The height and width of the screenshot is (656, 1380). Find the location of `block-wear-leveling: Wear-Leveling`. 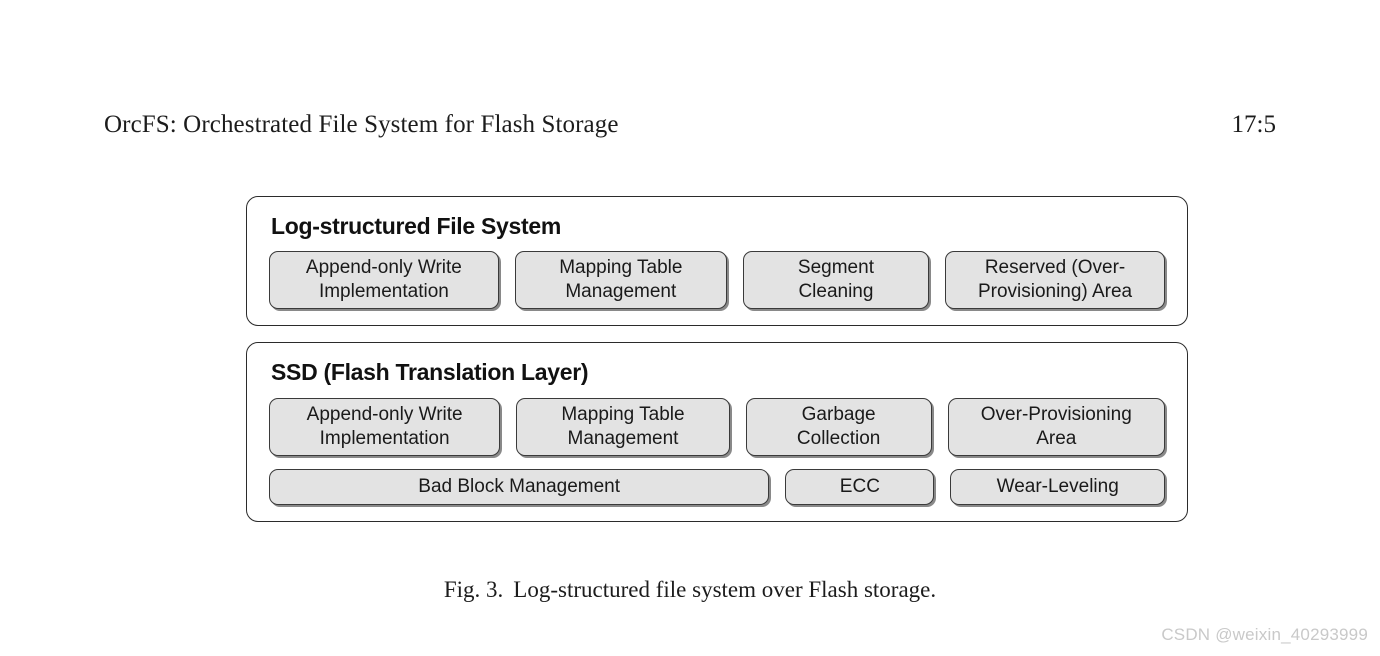

block-wear-leveling: Wear-Leveling is located at coordinates (1057, 486).